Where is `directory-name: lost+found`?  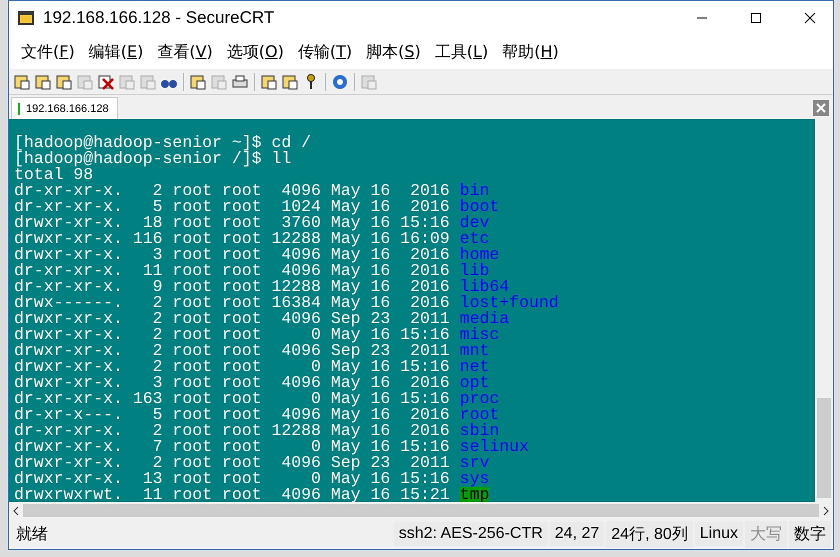 directory-name: lost+found is located at coordinates (509, 303).